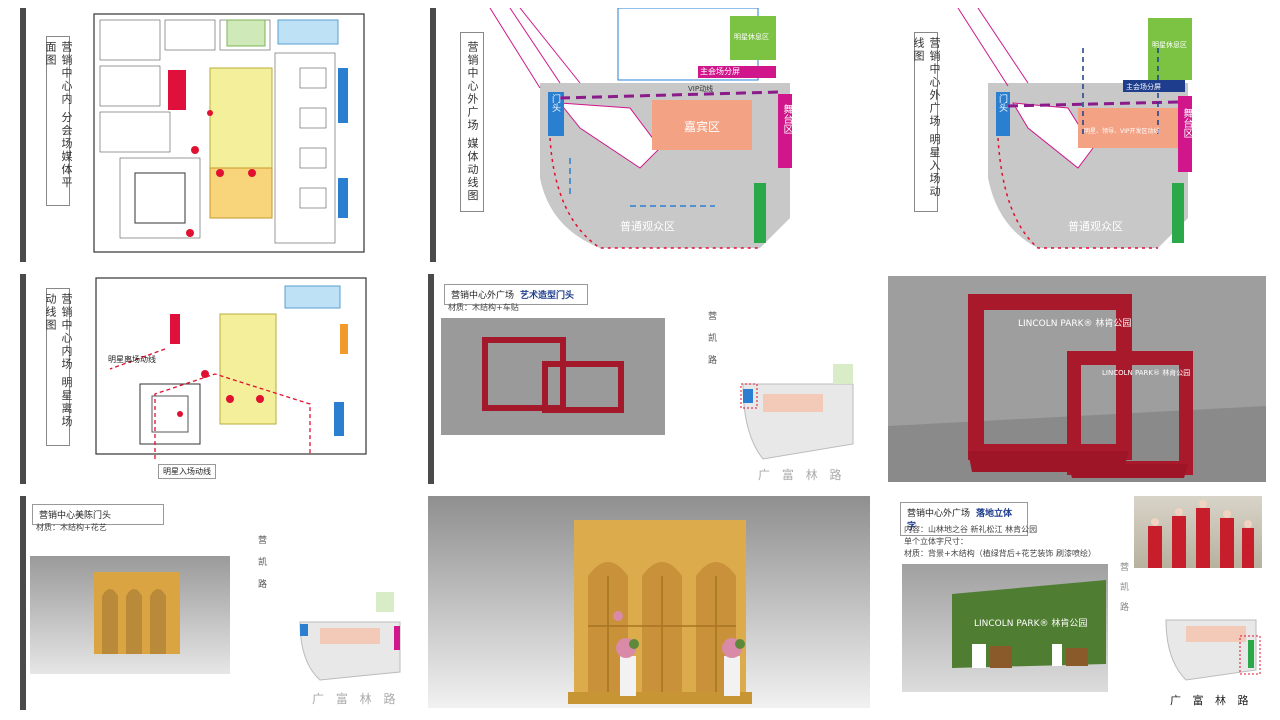 Image resolution: width=1280 pixels, height=720 pixels. What do you see at coordinates (137, 613) in the screenshot?
I see `gold-arch-graphic` at bounding box center [137, 613].